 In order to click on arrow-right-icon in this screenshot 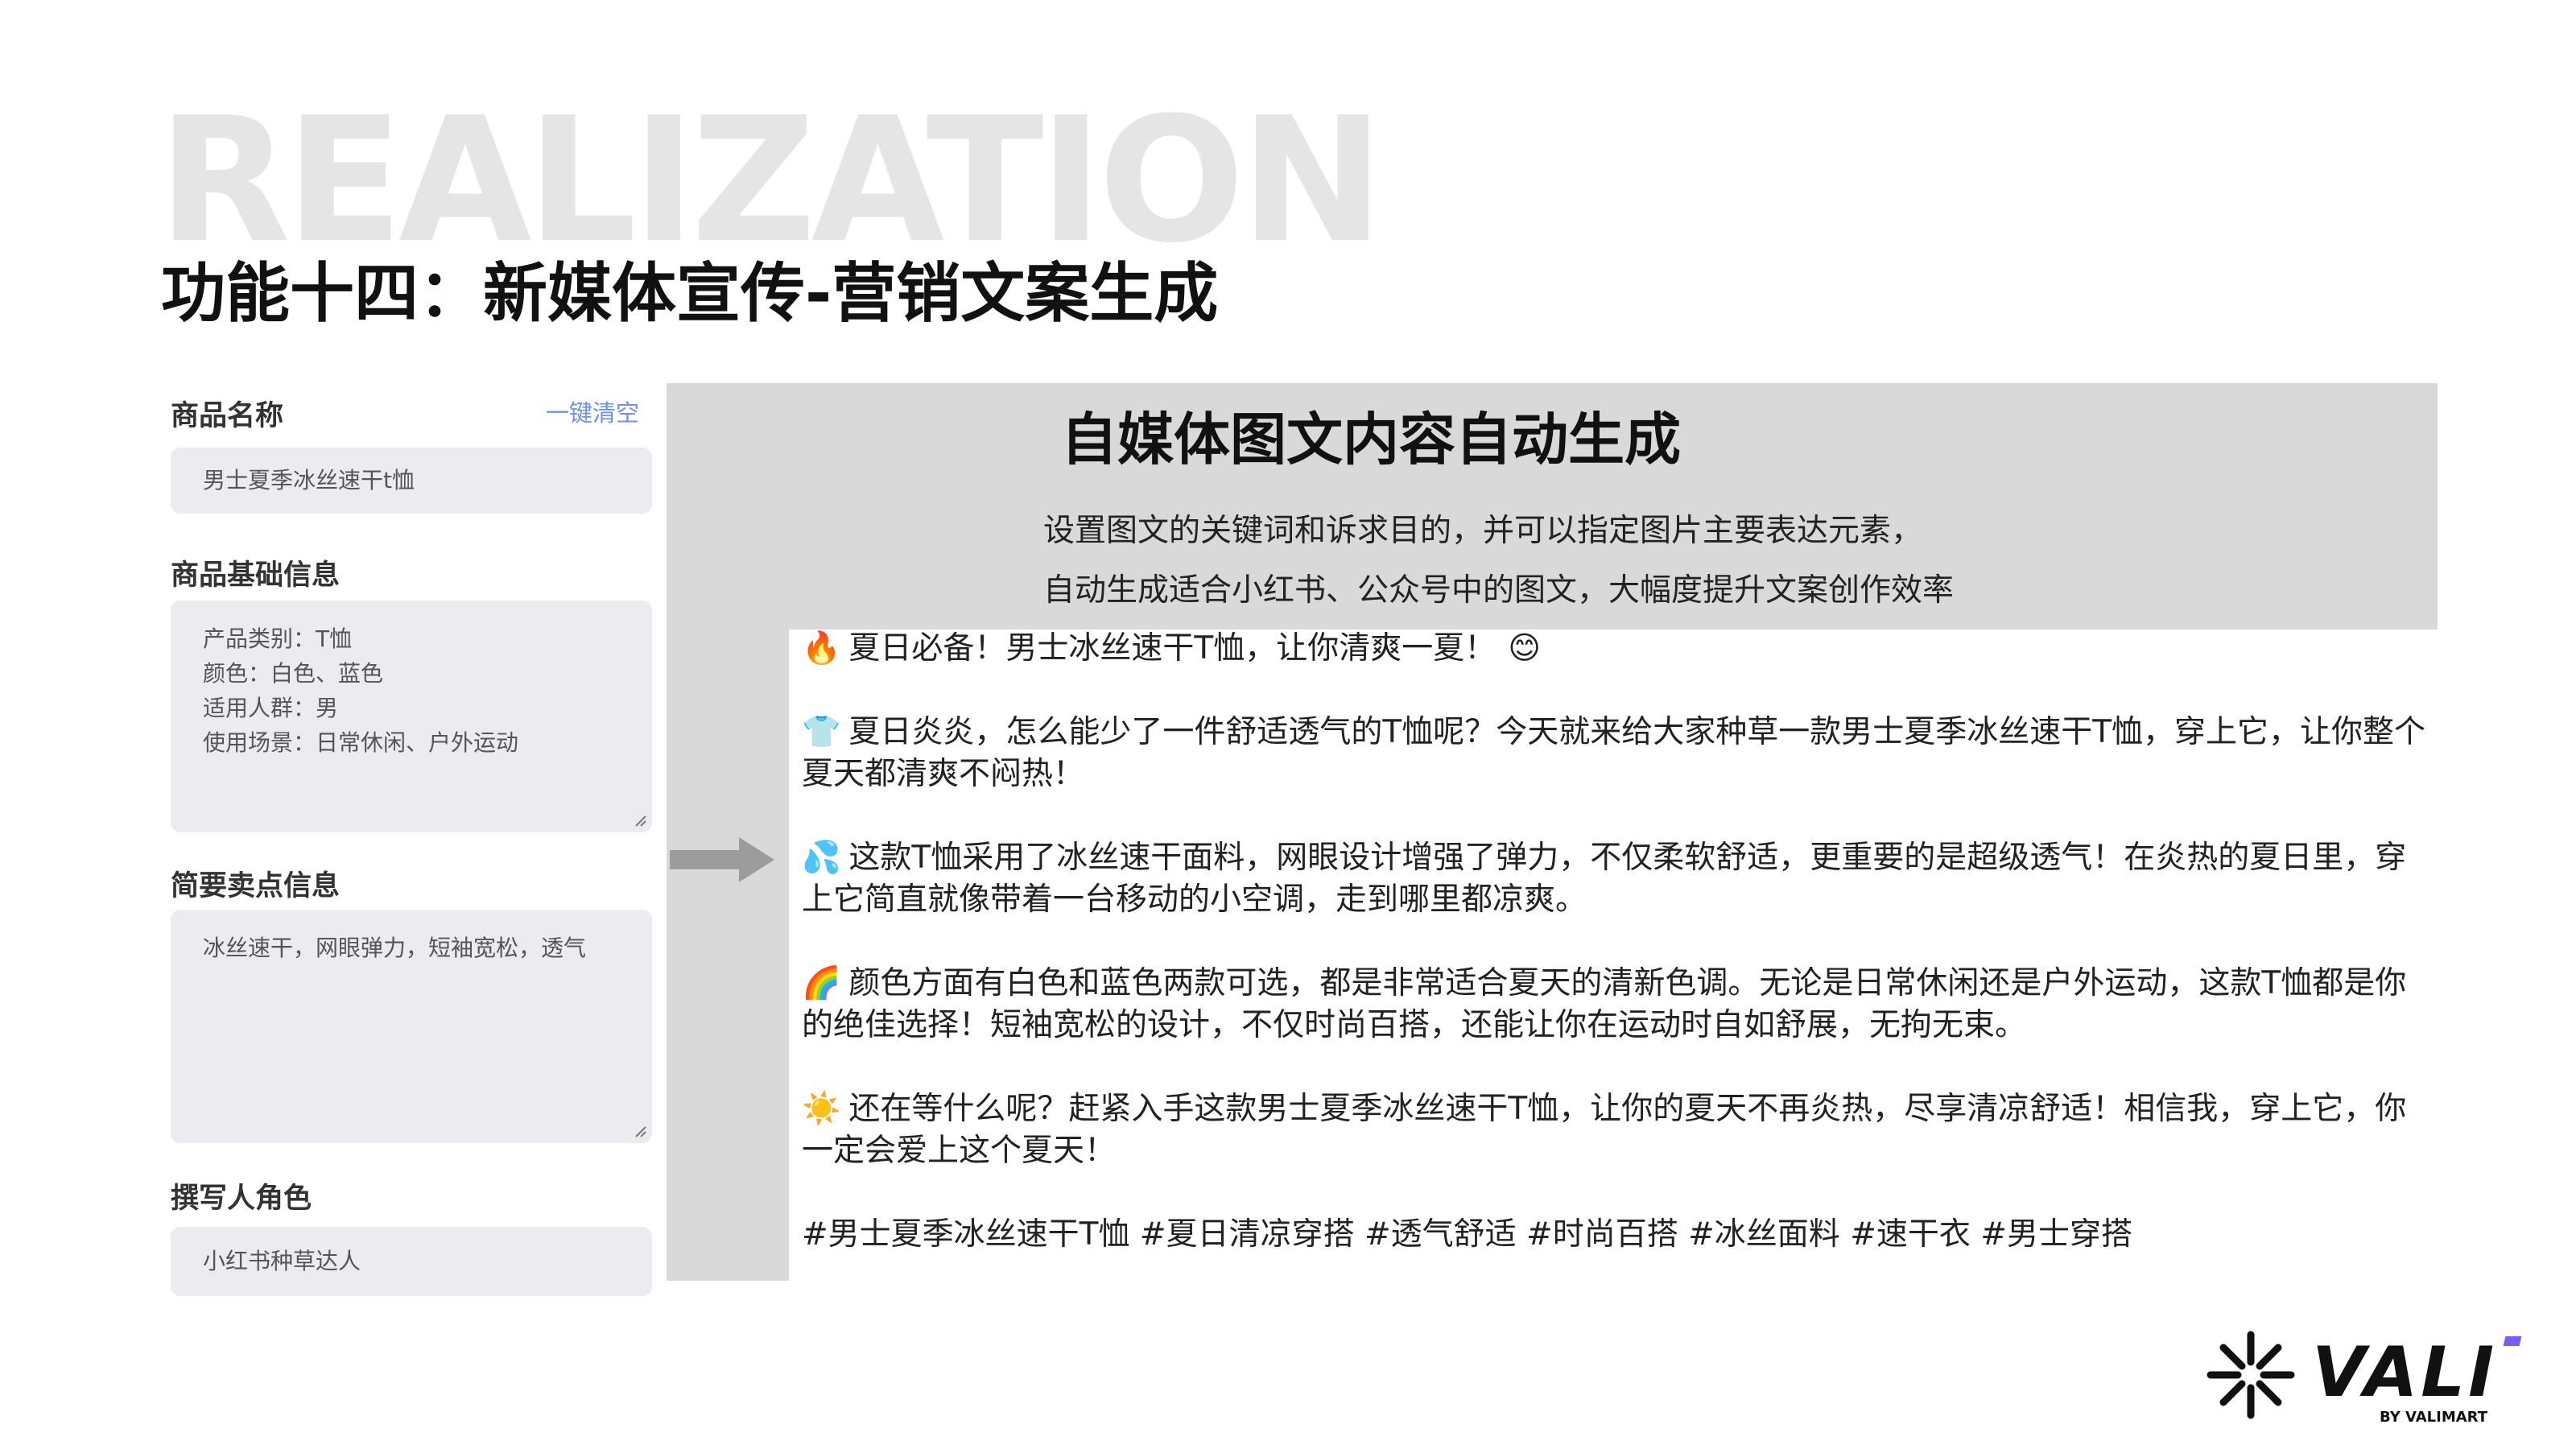, I will do `click(722, 859)`.